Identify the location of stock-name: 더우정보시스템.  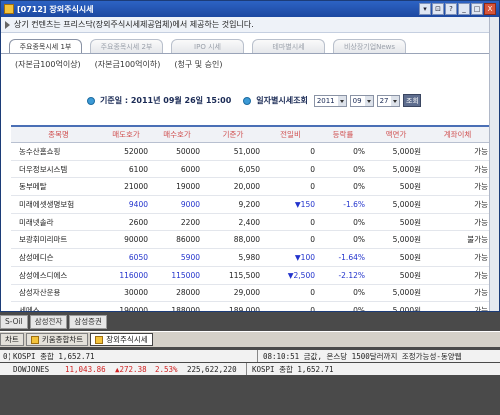
(43, 169).